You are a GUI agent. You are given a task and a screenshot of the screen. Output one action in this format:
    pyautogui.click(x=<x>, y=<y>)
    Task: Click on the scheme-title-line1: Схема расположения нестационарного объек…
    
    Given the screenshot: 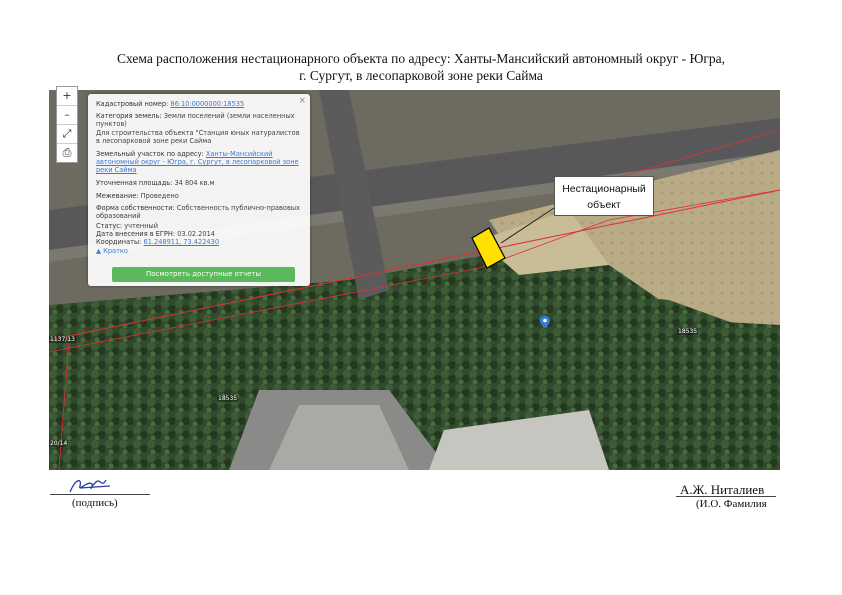 What is the action you would take?
    pyautogui.click(x=421, y=58)
    